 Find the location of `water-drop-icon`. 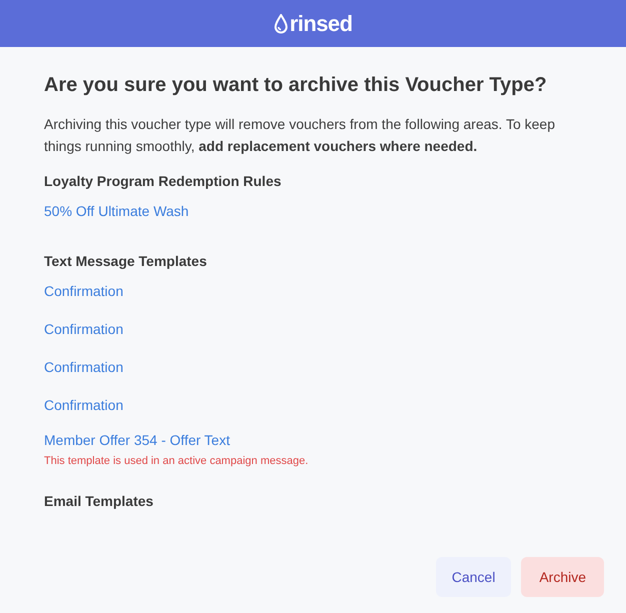

water-drop-icon is located at coordinates (281, 24).